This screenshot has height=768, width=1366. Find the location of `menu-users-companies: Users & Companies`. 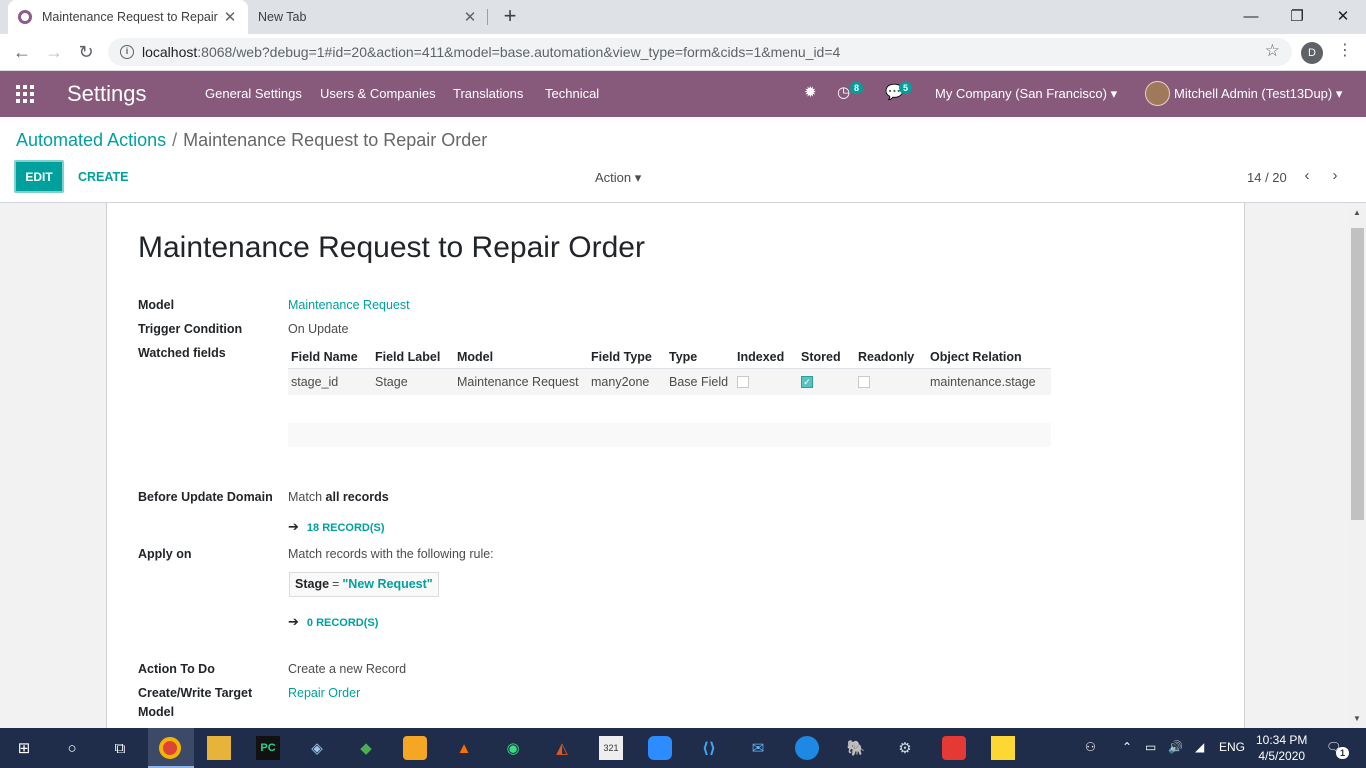

menu-users-companies: Users & Companies is located at coordinates (378, 93).